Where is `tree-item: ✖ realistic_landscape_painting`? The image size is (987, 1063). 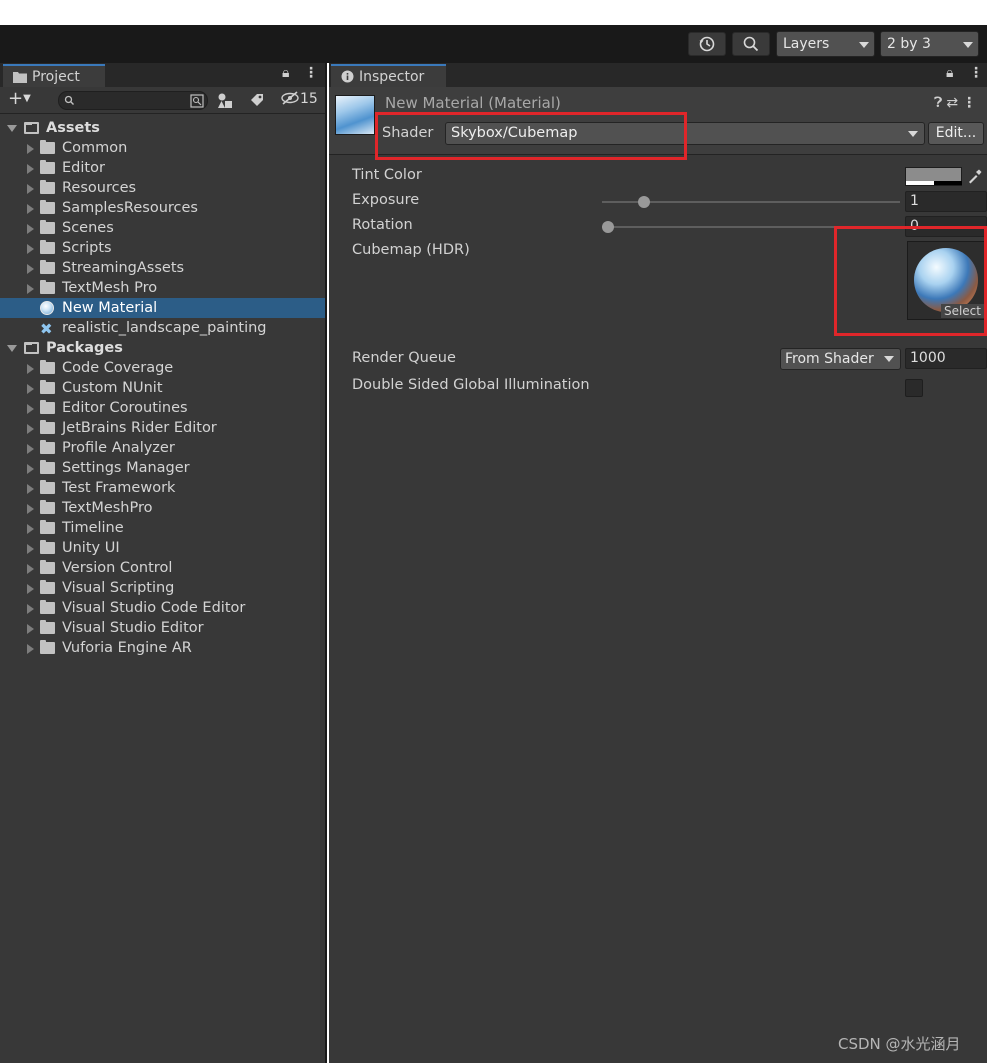
tree-item: ✖ realistic_landscape_painting is located at coordinates (162, 328).